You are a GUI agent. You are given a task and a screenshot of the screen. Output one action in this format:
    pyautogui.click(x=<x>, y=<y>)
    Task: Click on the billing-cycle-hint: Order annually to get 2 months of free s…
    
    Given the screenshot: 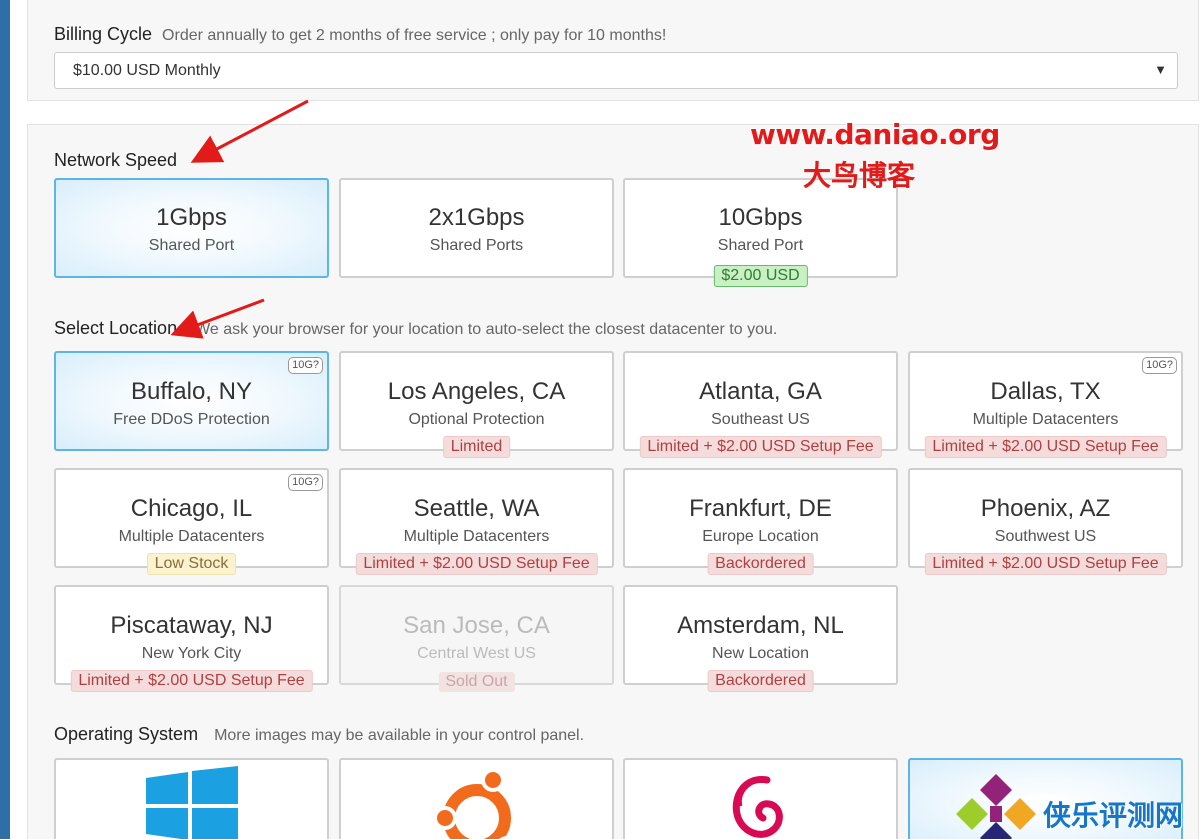 What is the action you would take?
    pyautogui.click(x=414, y=35)
    